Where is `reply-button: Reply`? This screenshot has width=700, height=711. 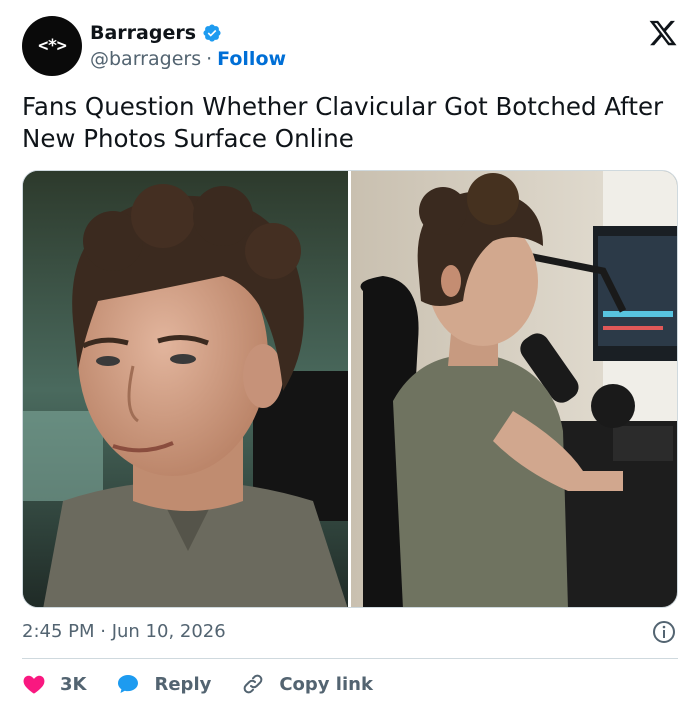 reply-button: Reply is located at coordinates (163, 684).